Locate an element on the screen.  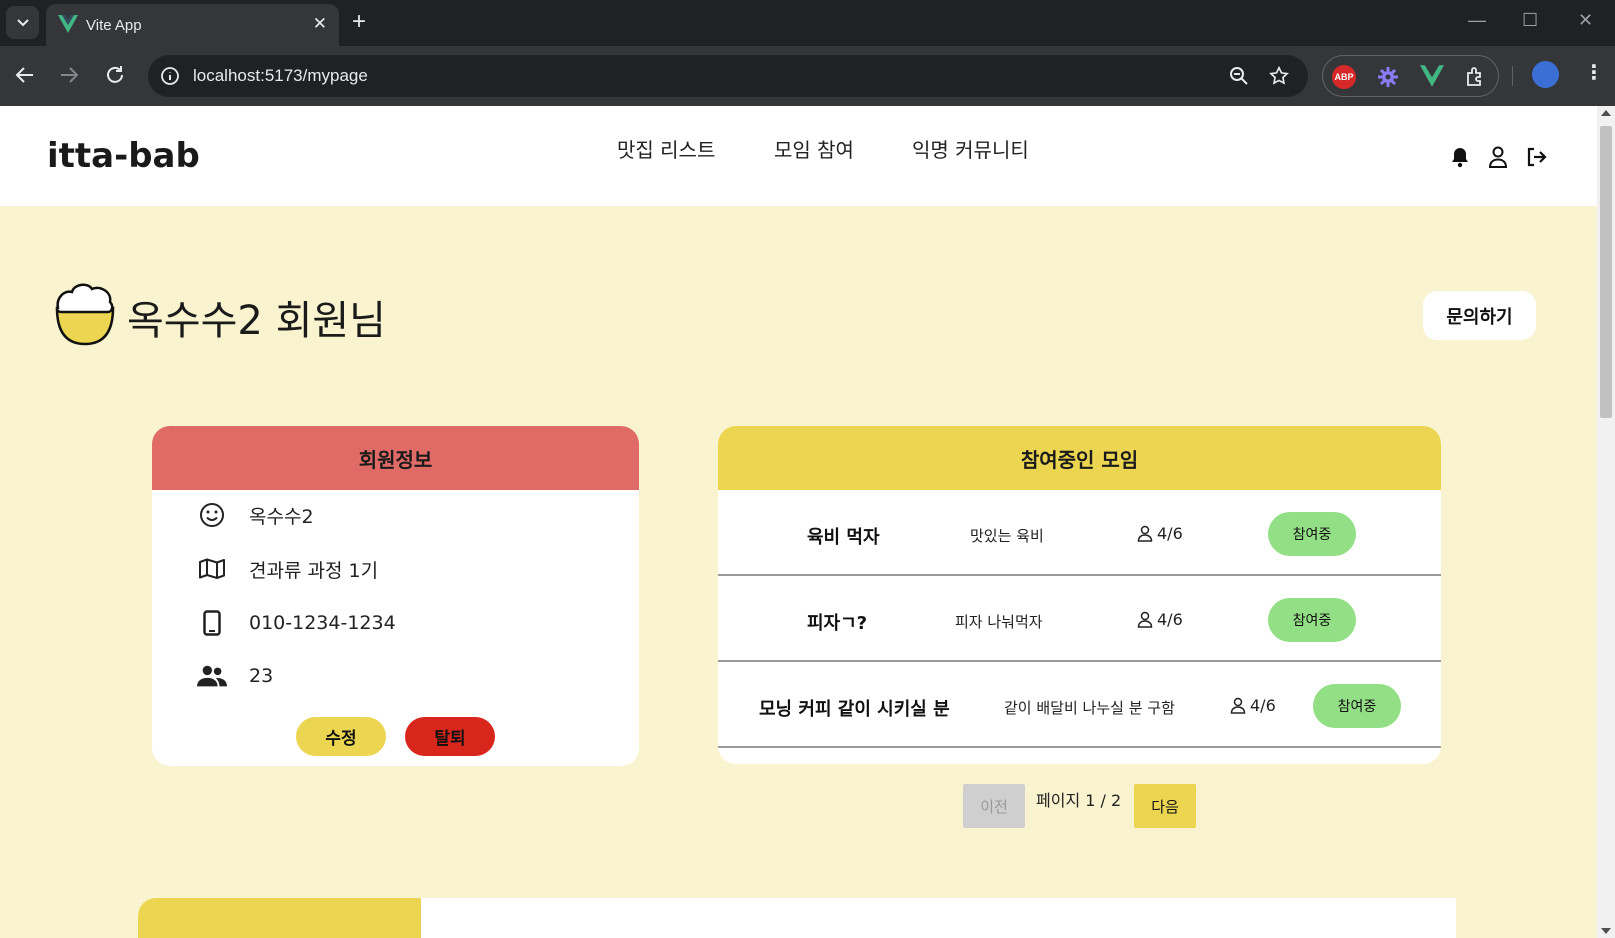
rice-bowl-icon is located at coordinates (85, 314).